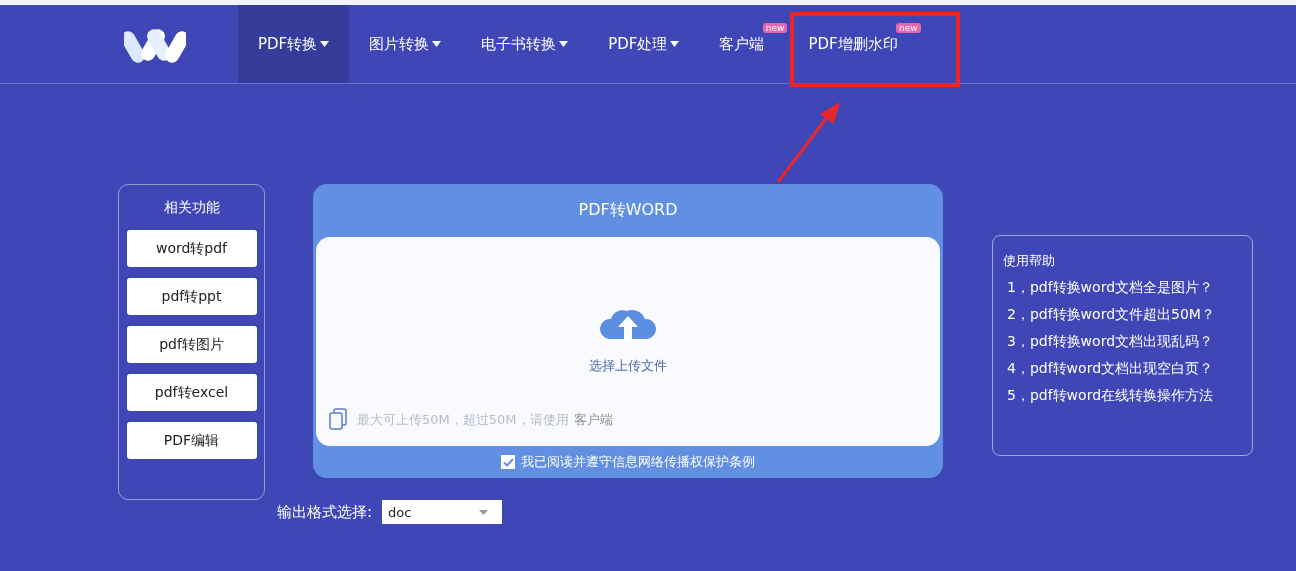 This screenshot has height=571, width=1296. I want to click on agreement-label: 我已阅读并遵守信息网络传播权保护条例, so click(638, 462).